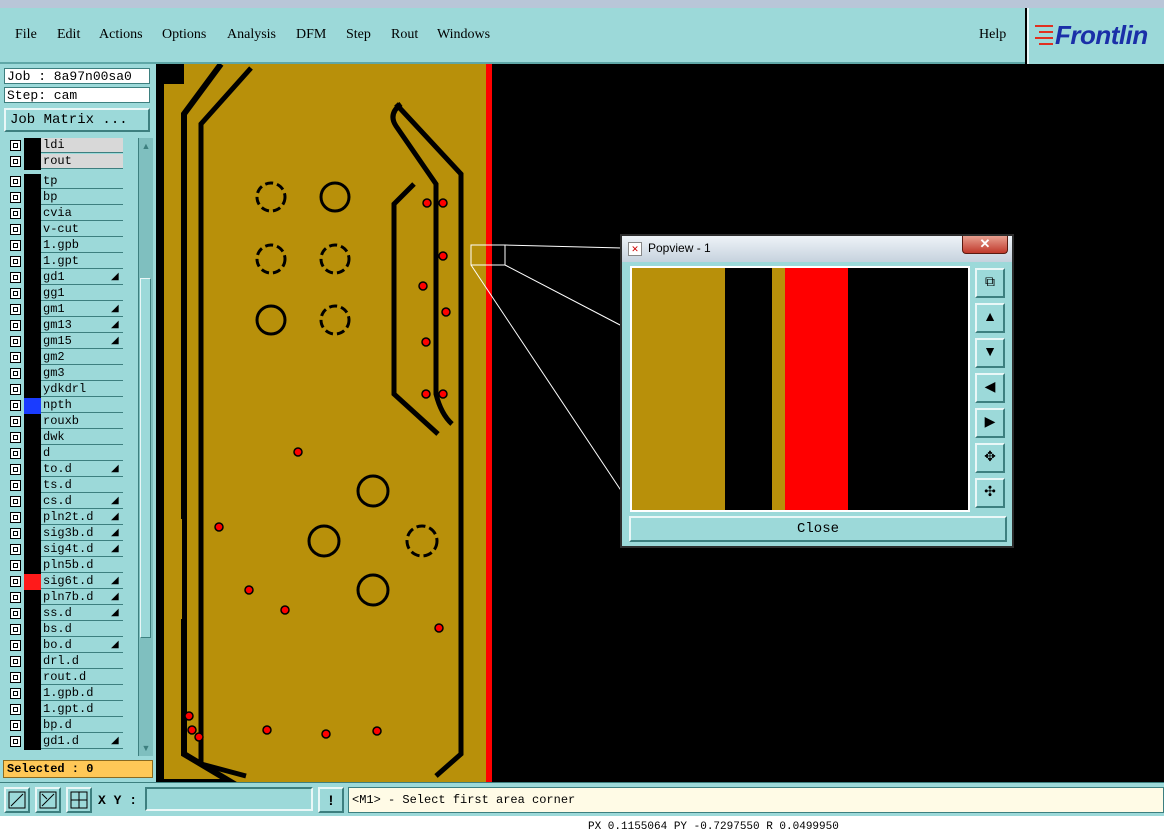 The width and height of the screenshot is (1164, 831). Describe the element at coordinates (82, 389) in the screenshot. I see `layer-name: ydkdrl` at that location.